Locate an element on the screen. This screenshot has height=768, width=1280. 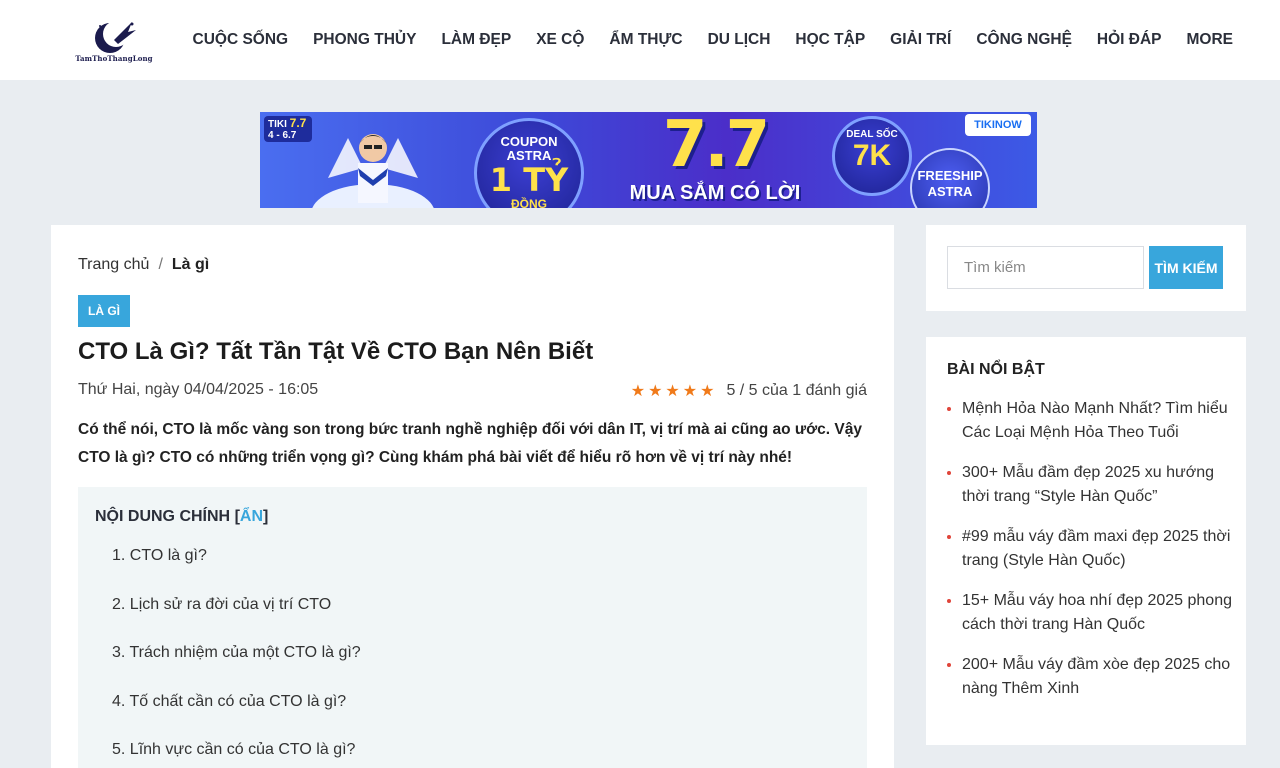
nav-item-xe-co: XE CỘ is located at coordinates (560, 40).